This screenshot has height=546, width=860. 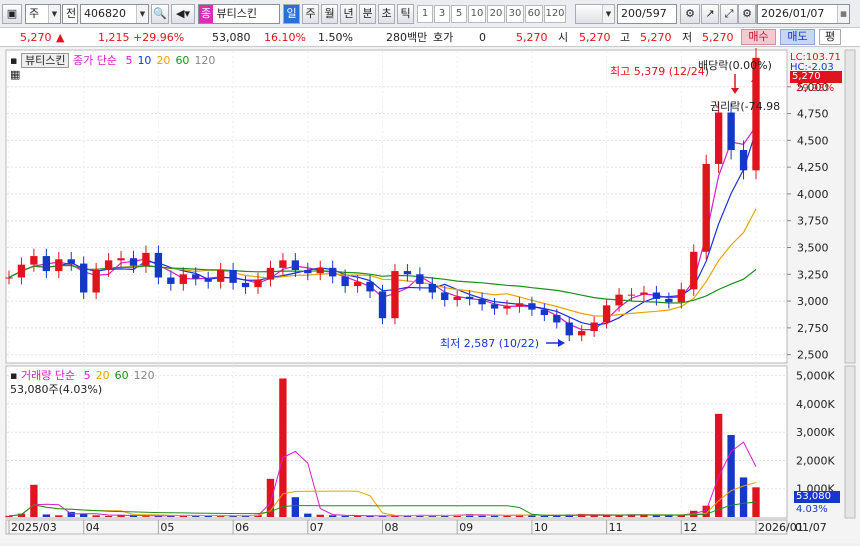 What do you see at coordinates (45, 60) in the screenshot?
I see `stock-name-tag: 뷰티스킨` at bounding box center [45, 60].